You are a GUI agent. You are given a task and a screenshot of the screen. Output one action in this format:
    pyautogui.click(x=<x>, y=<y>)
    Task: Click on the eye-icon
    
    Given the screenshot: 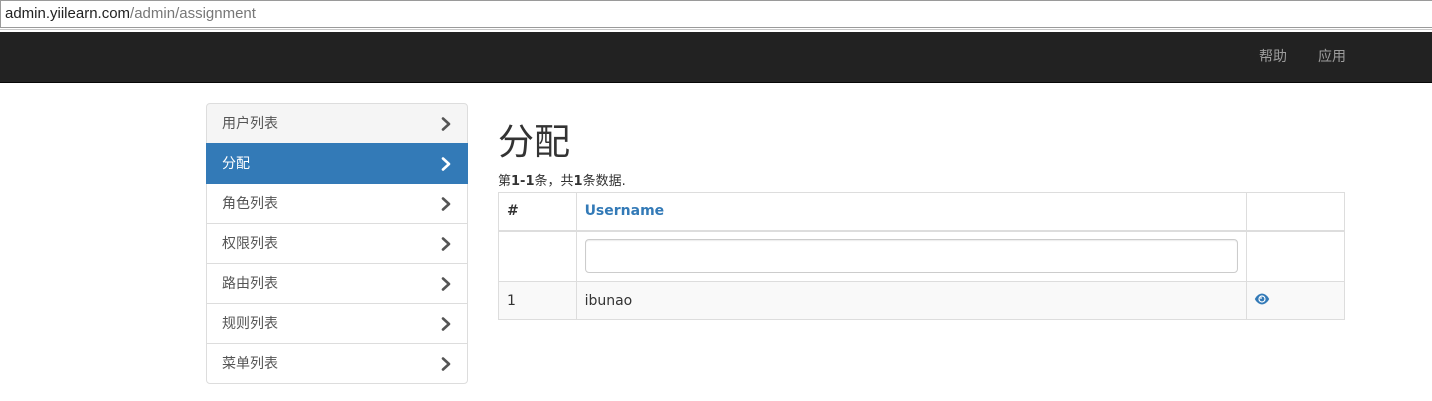 What is the action you would take?
    pyautogui.click(x=1262, y=299)
    